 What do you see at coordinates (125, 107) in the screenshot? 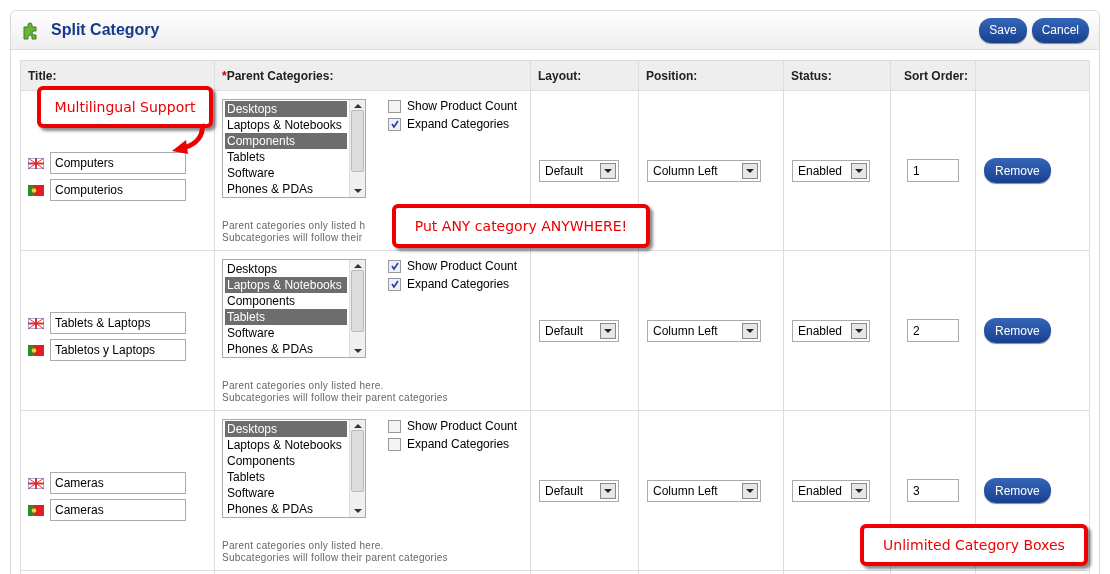
I see `callout-label: Multilingual Support` at bounding box center [125, 107].